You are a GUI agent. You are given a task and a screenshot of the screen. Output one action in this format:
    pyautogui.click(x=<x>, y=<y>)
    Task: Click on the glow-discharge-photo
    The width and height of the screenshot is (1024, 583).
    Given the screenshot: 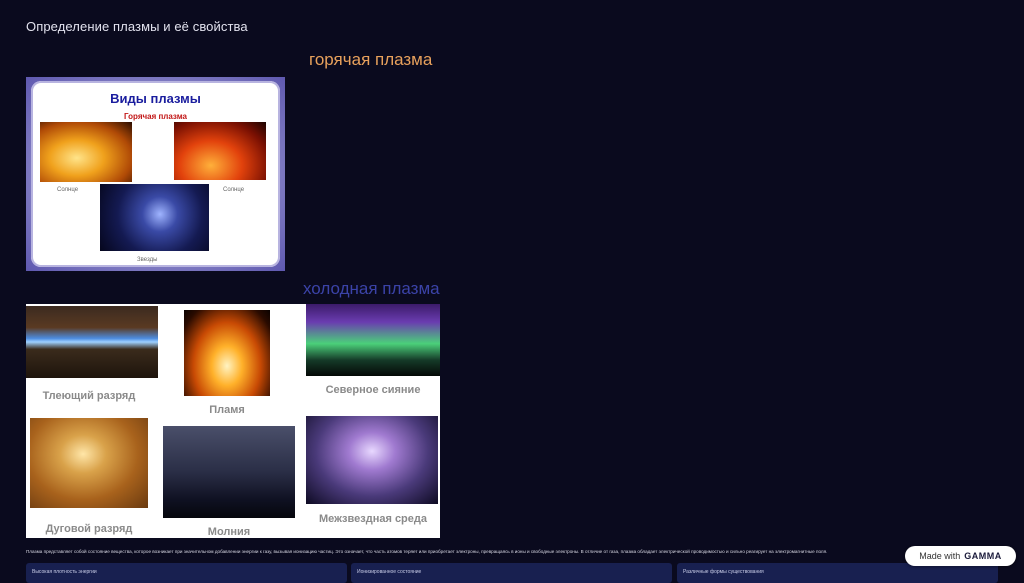 What is the action you would take?
    pyautogui.click(x=92, y=342)
    